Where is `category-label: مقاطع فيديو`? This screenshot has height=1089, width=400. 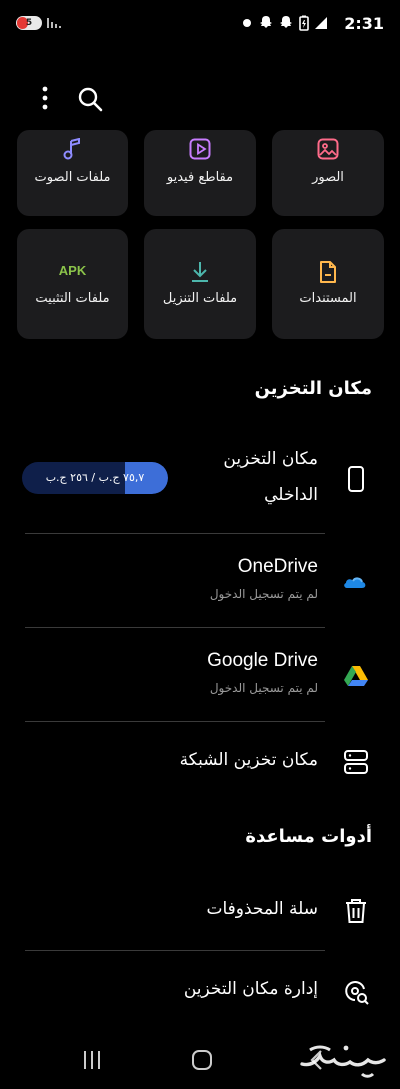 category-label: مقاطع فيديو is located at coordinates (200, 177).